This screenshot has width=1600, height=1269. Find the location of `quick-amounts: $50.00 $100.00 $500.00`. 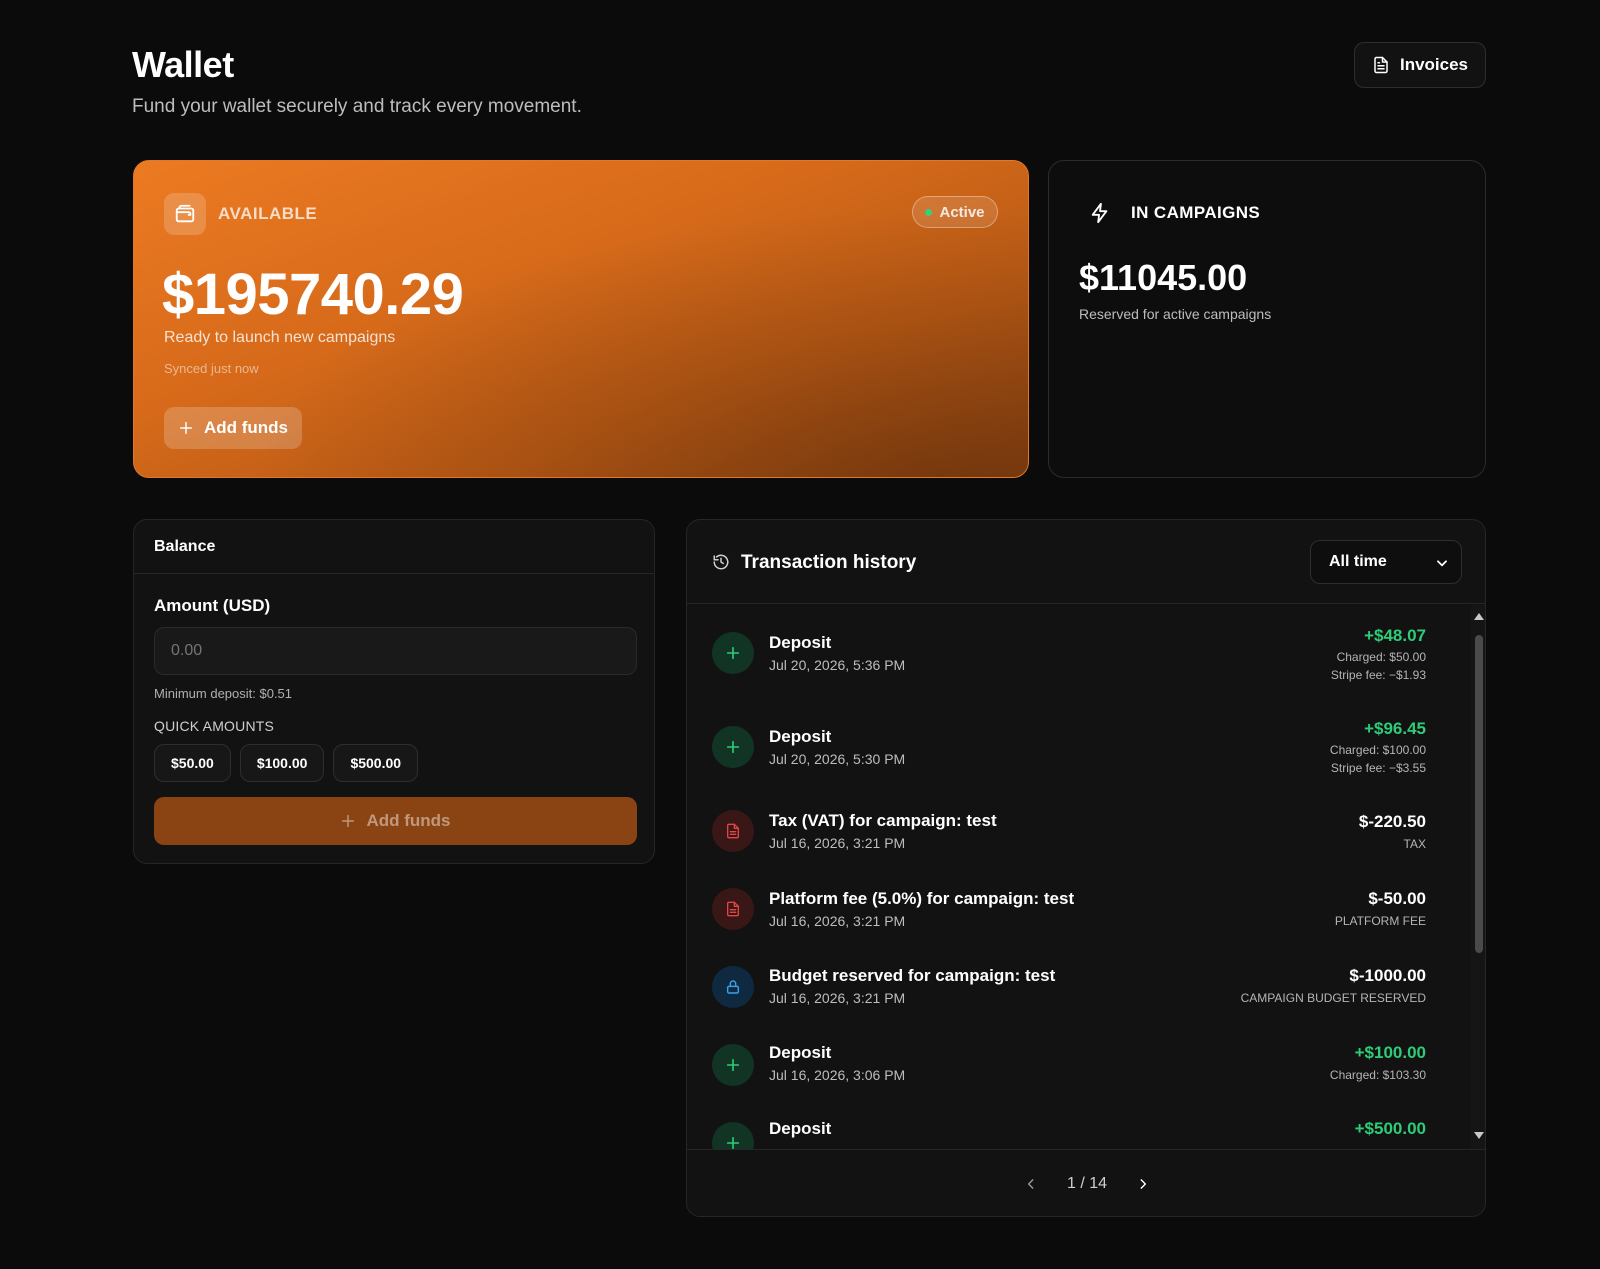

quick-amounts: $50.00 $100.00 $500.00 is located at coordinates (286, 763).